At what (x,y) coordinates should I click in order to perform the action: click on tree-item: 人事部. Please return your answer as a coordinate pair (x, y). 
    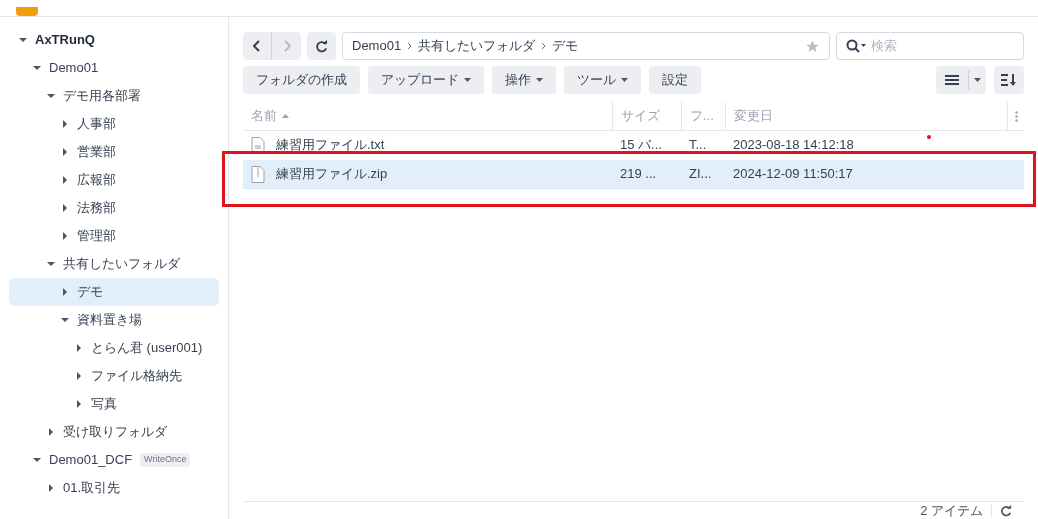
    Looking at the image, I should click on (114, 124).